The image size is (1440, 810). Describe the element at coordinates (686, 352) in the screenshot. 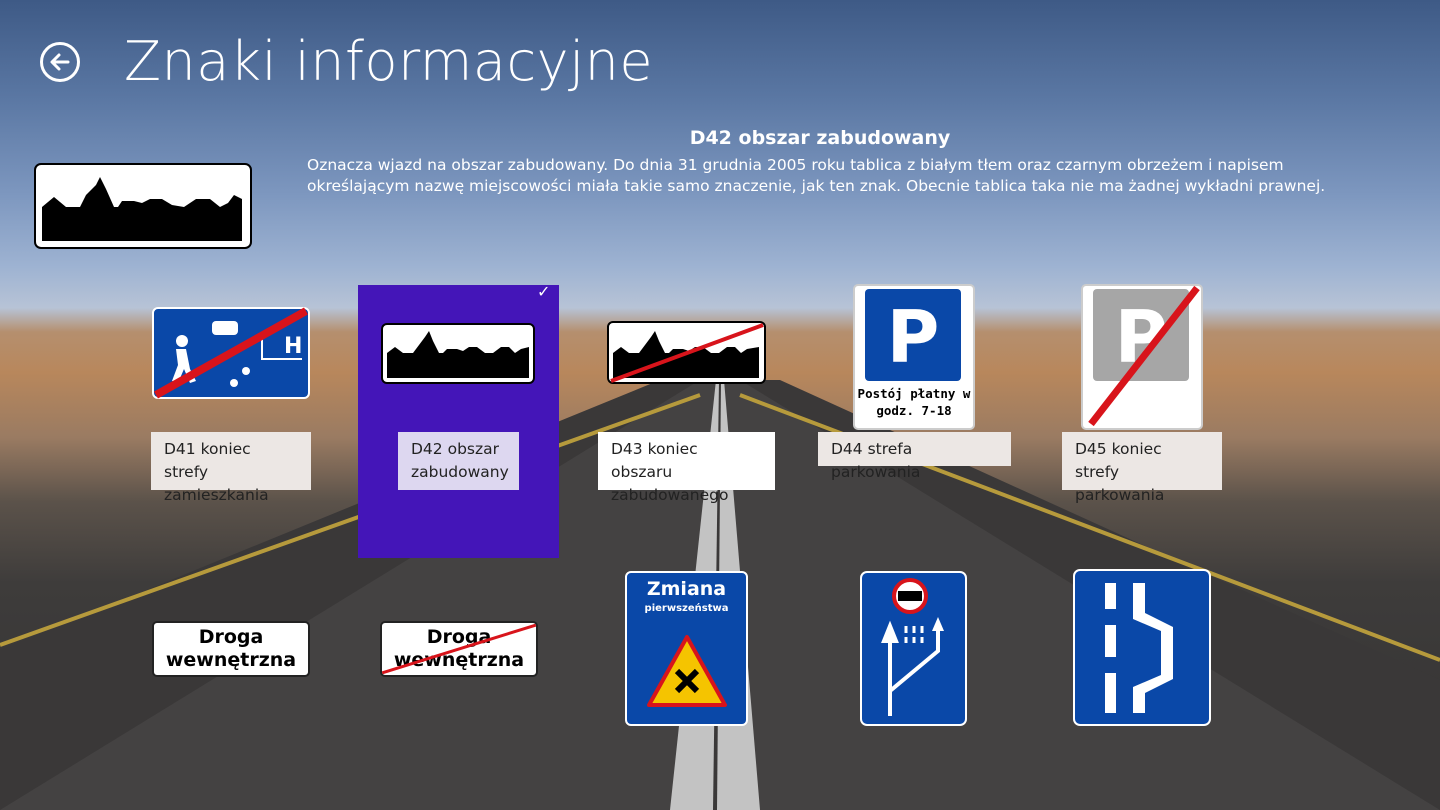

I see `sign-d43-image` at that location.